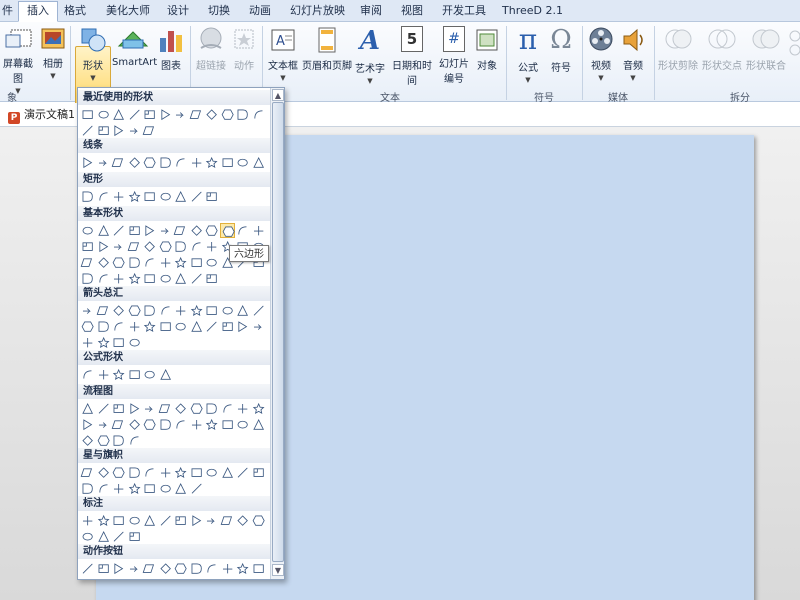  Describe the element at coordinates (561, 49) in the screenshot. I see `symbol-button: Ω 符号` at that location.